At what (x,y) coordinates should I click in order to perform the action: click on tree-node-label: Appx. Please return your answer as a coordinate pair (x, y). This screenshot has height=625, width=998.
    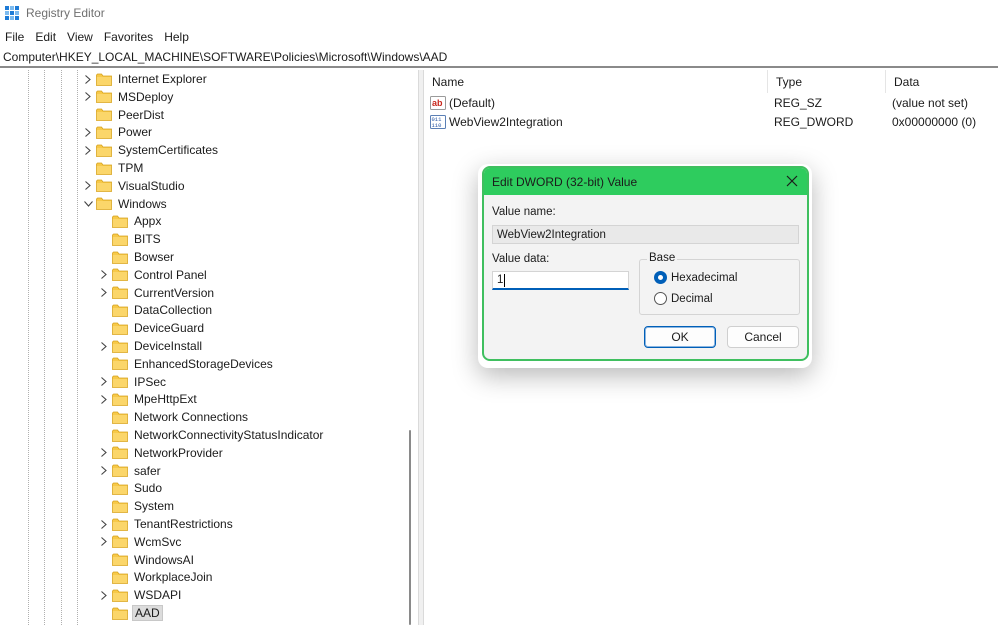
    Looking at the image, I should click on (148, 221).